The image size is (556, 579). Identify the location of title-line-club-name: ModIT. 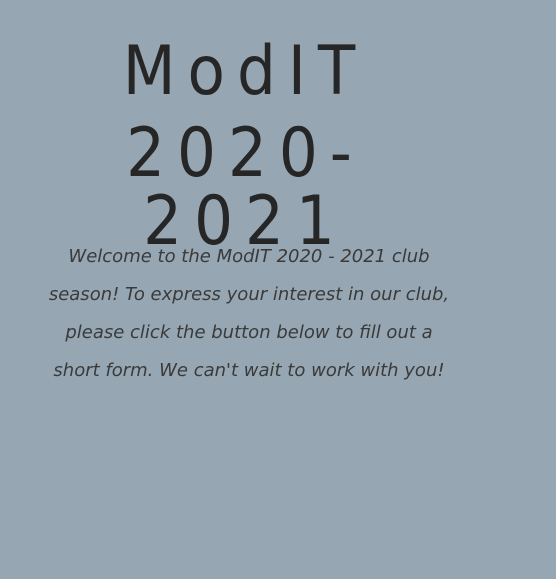
(245, 71).